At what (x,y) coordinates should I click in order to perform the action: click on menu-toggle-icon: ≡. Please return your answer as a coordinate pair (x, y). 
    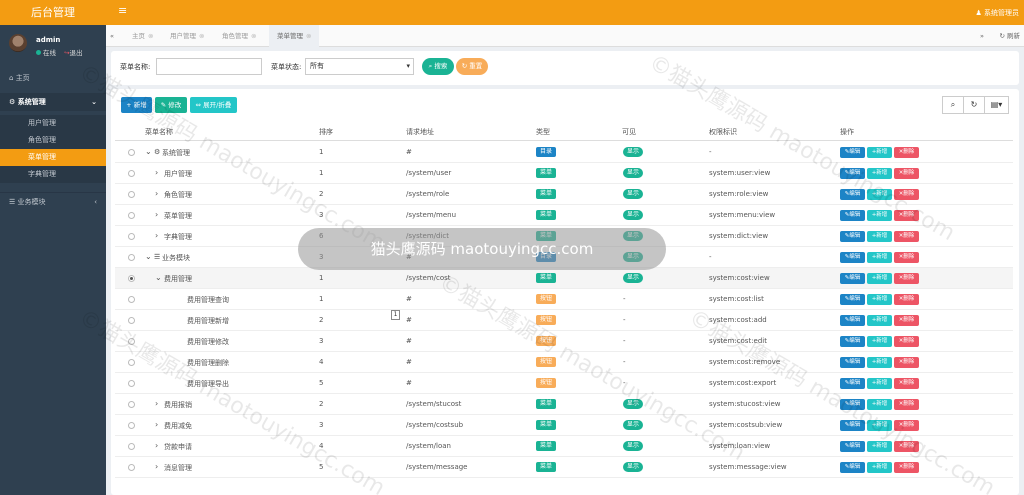
    Looking at the image, I should click on (122, 10).